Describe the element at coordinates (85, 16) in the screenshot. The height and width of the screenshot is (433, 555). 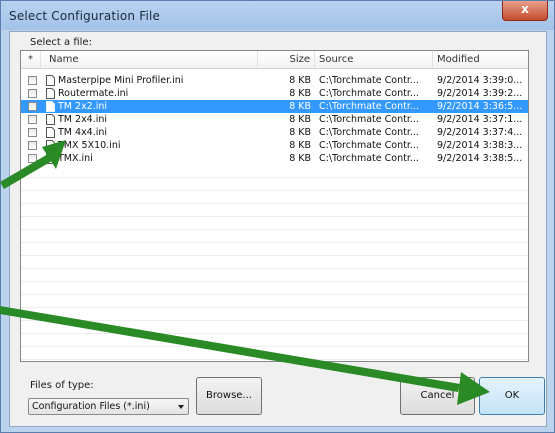
I see `window-title: Select Configuration File` at that location.